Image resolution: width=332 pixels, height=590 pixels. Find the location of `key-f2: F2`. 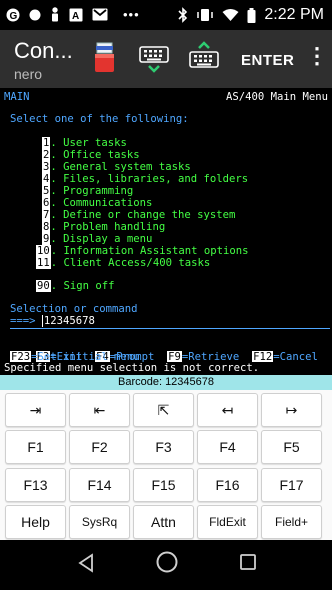

key-f2: F2 is located at coordinates (99, 447).